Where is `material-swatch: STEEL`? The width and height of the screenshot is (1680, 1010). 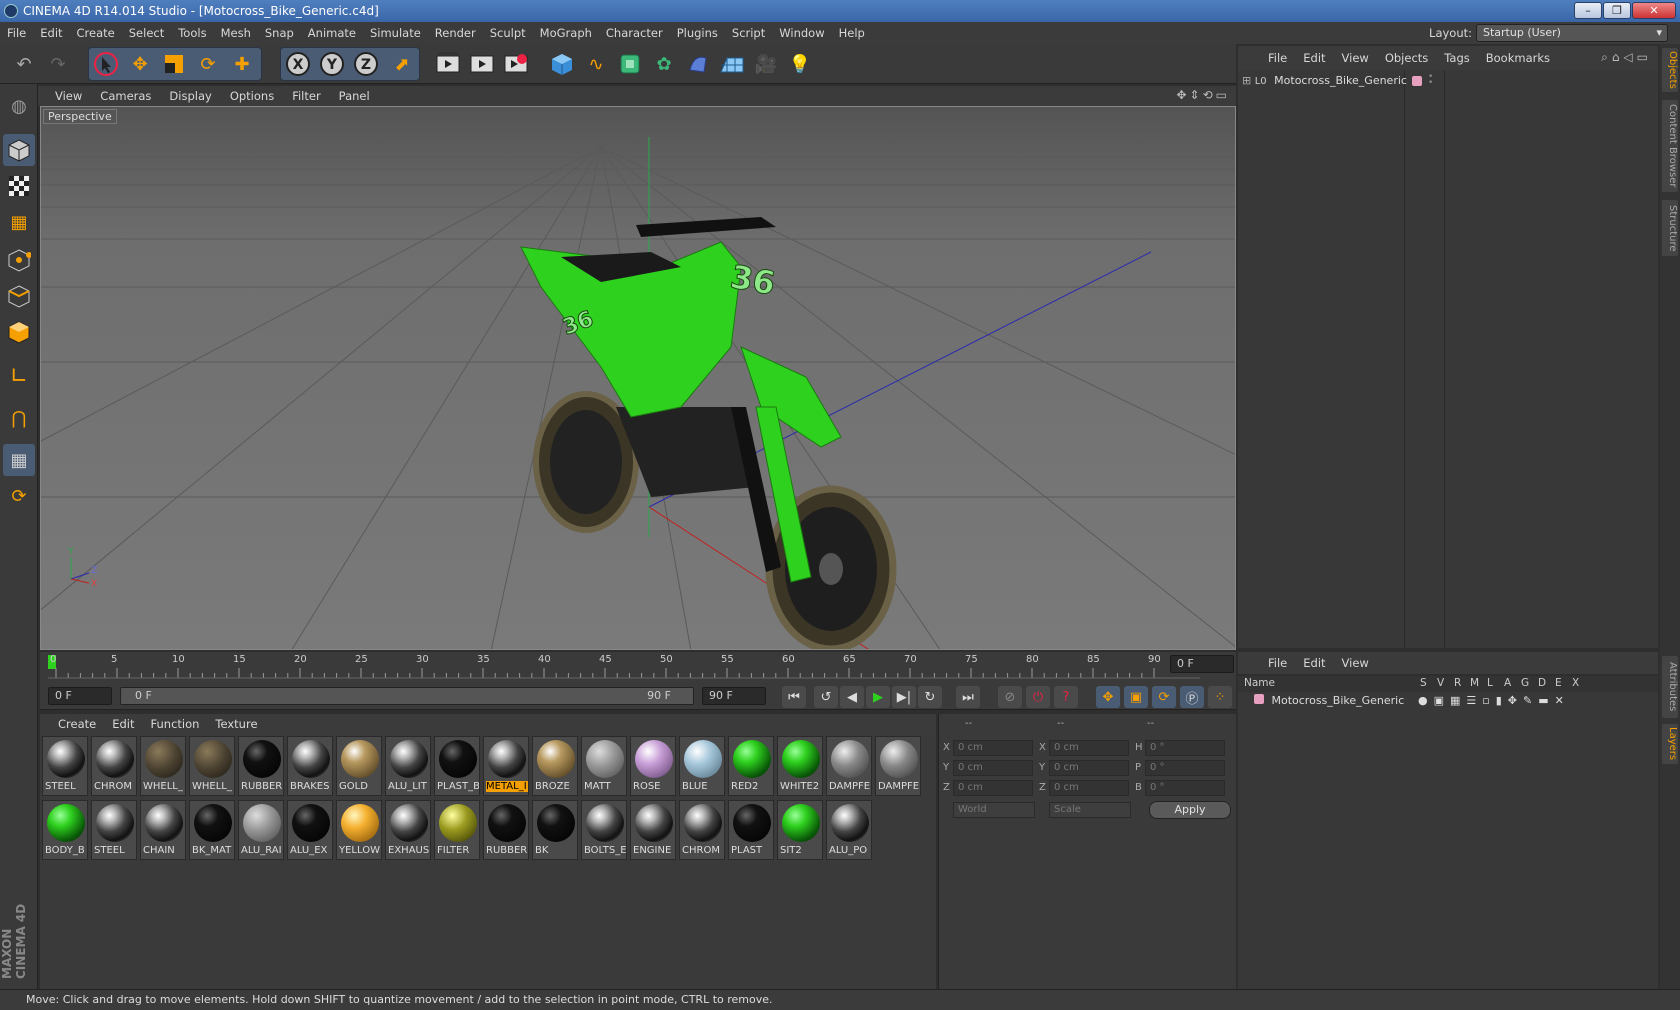 material-swatch: STEEL is located at coordinates (65, 766).